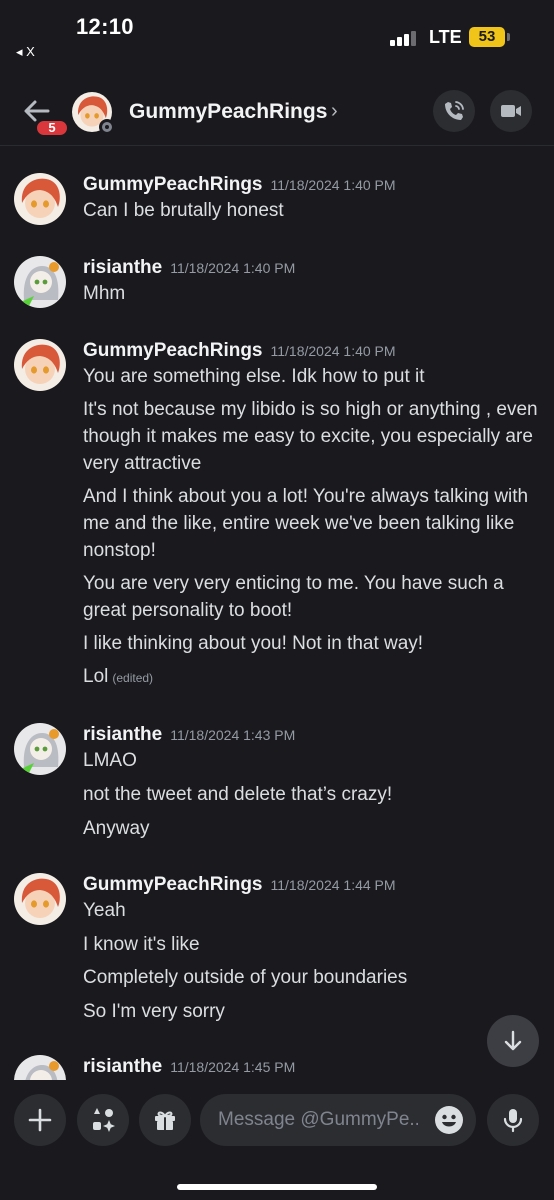 Image resolution: width=554 pixels, height=1200 pixels. I want to click on message-author: risianthe 11/18/2024 1:43 PM, so click(189, 735).